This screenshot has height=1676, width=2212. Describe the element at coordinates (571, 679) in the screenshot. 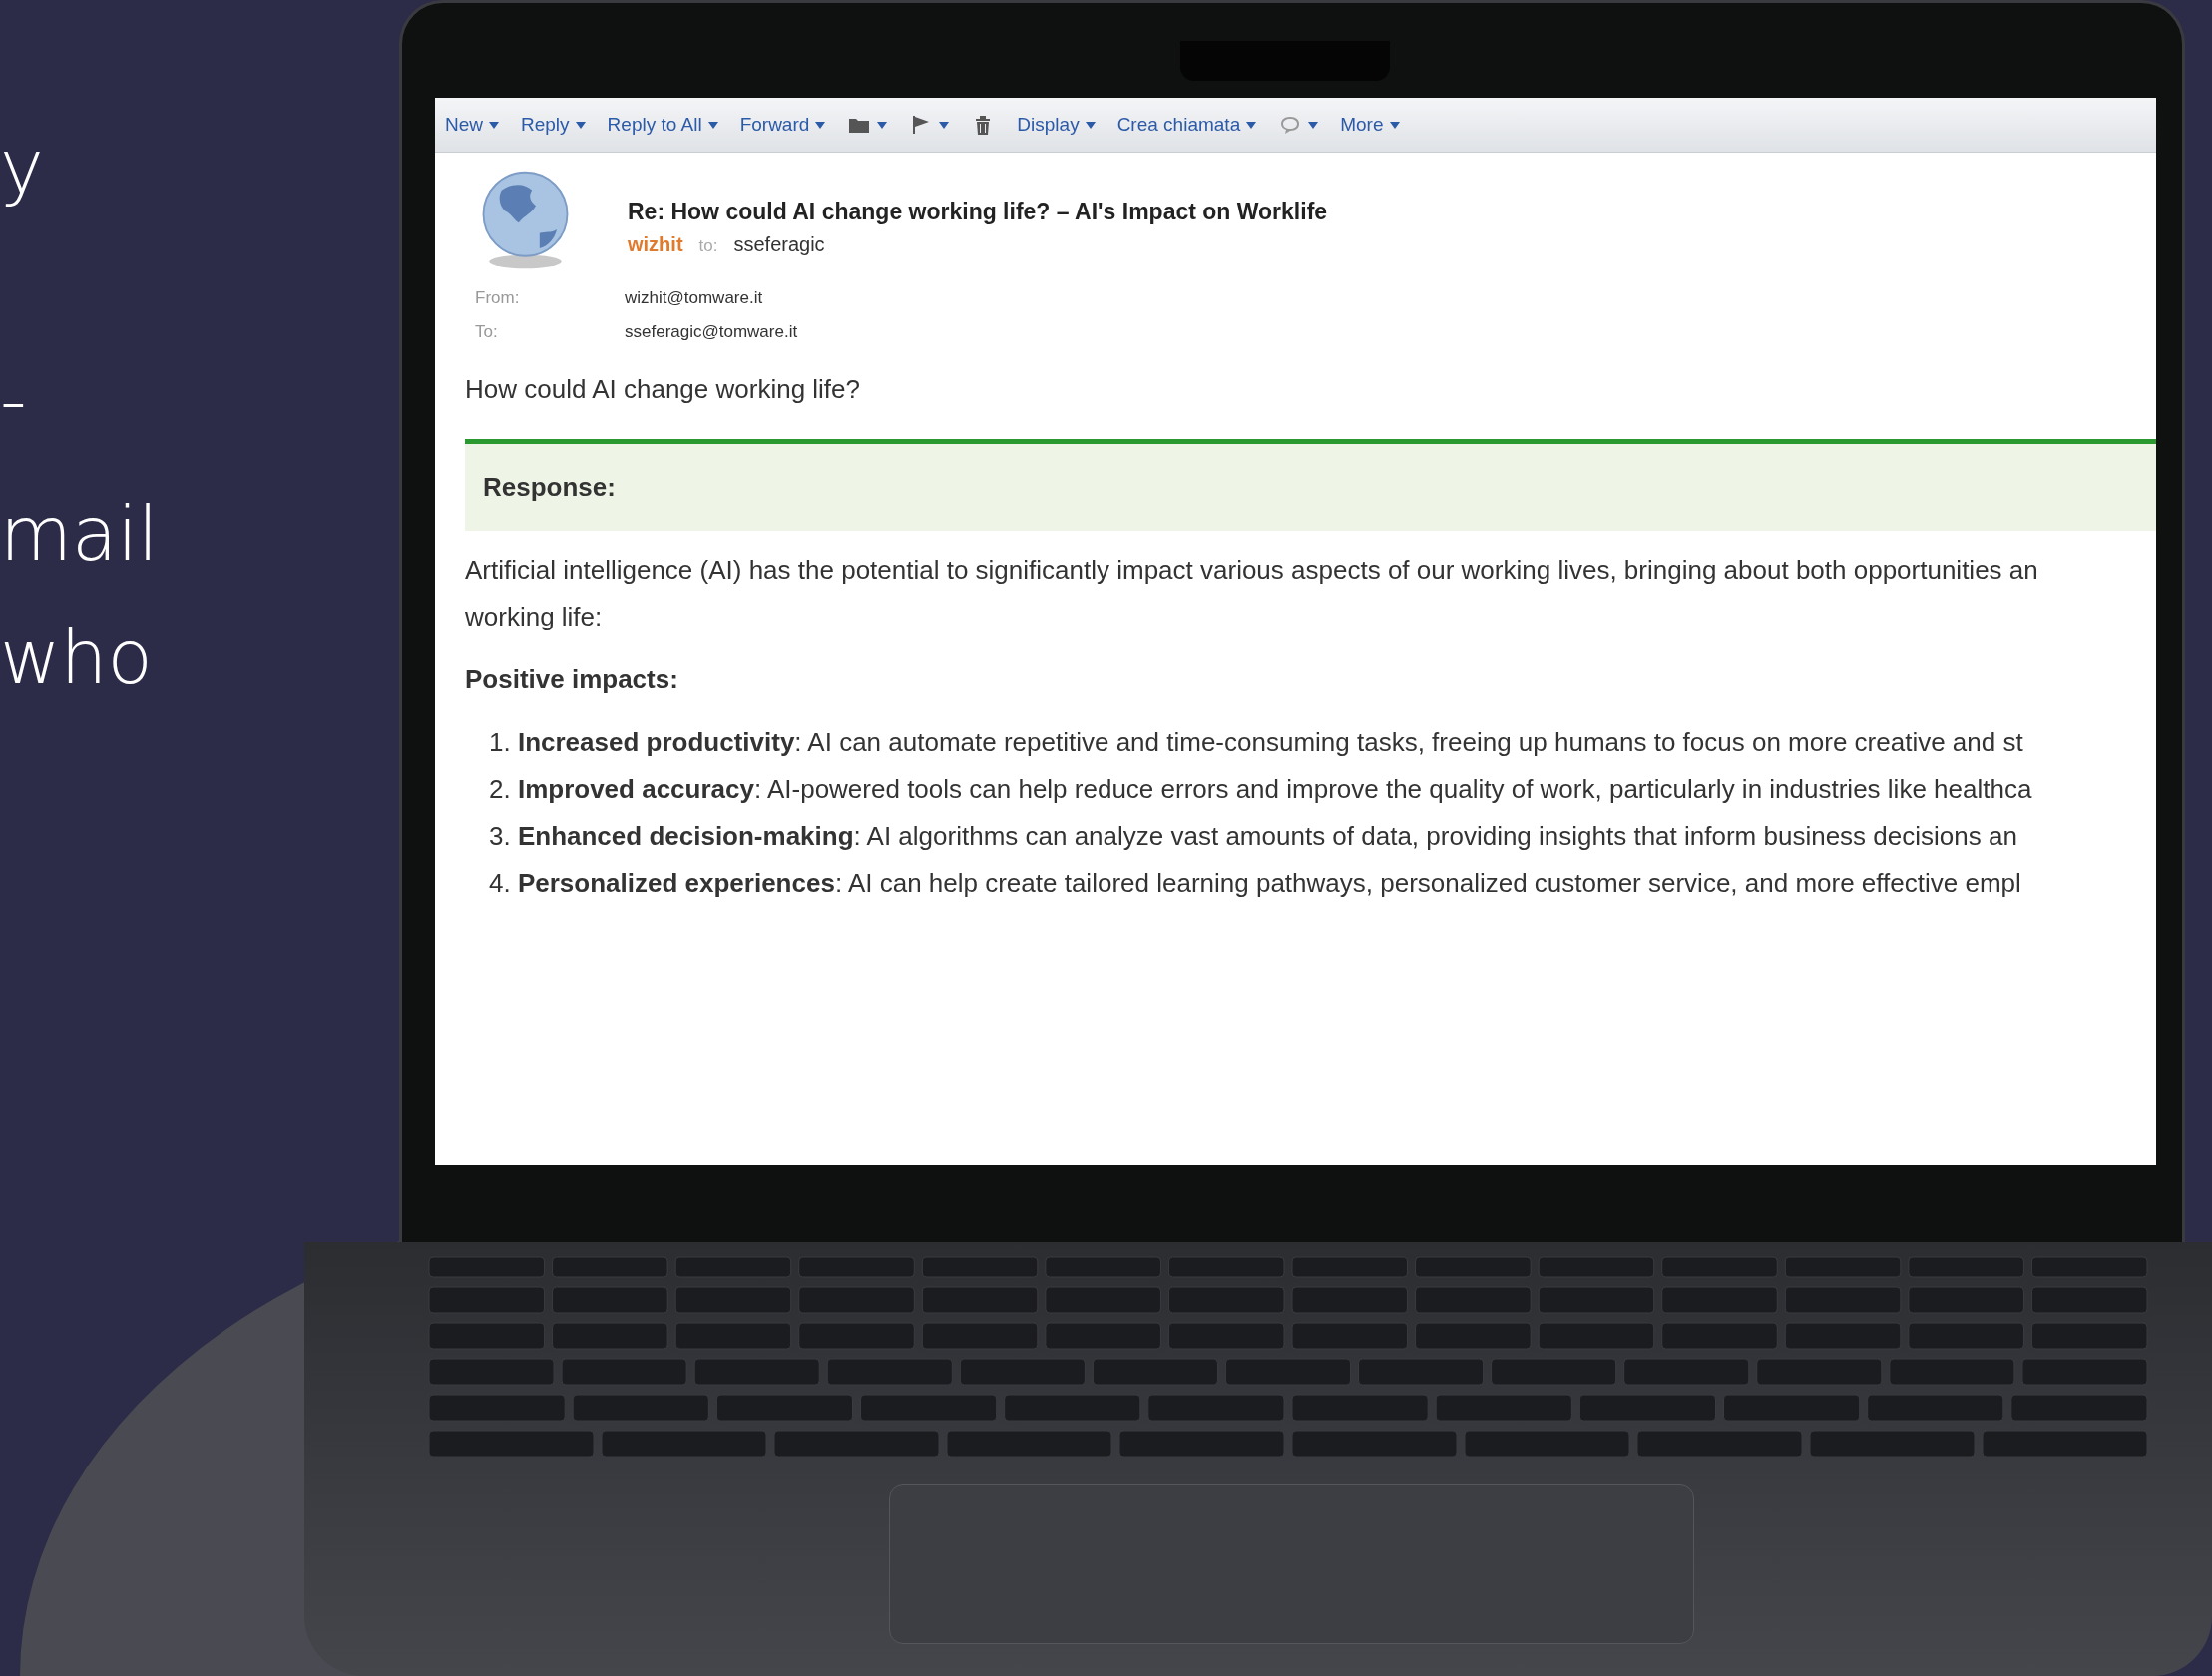

I see `section-title: Positive impacts:` at that location.